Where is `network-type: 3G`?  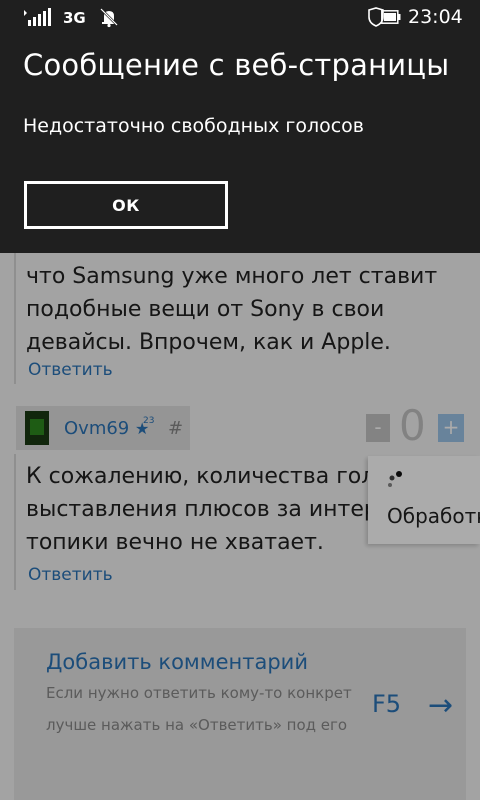 network-type: 3G is located at coordinates (74, 18).